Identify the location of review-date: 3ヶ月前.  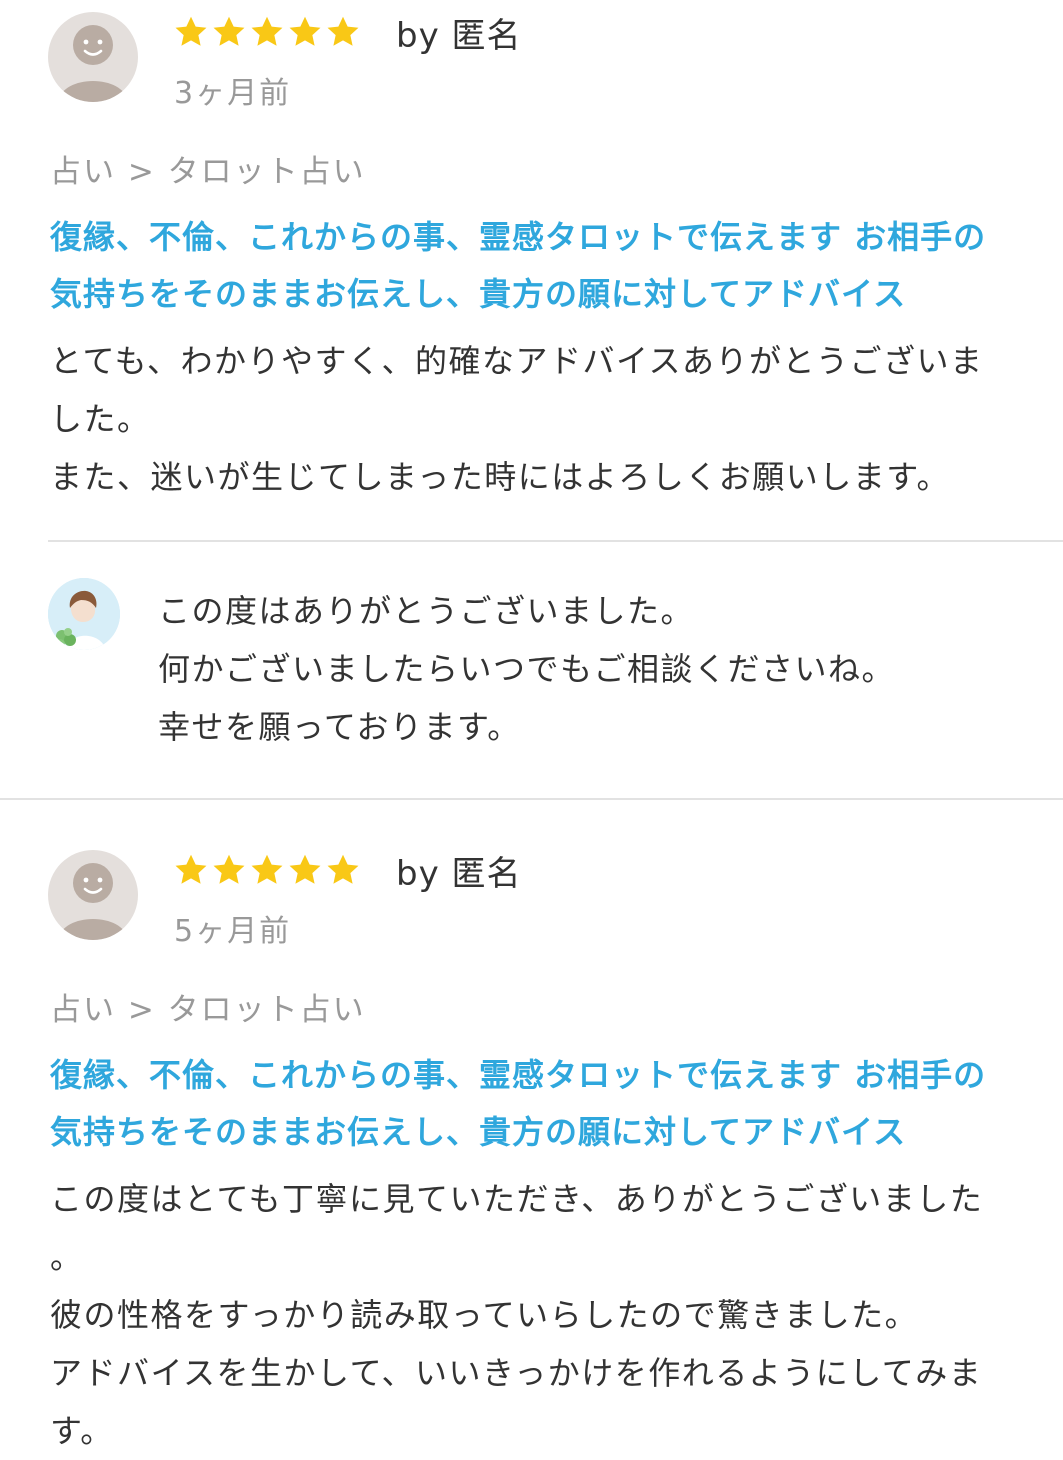
(233, 93).